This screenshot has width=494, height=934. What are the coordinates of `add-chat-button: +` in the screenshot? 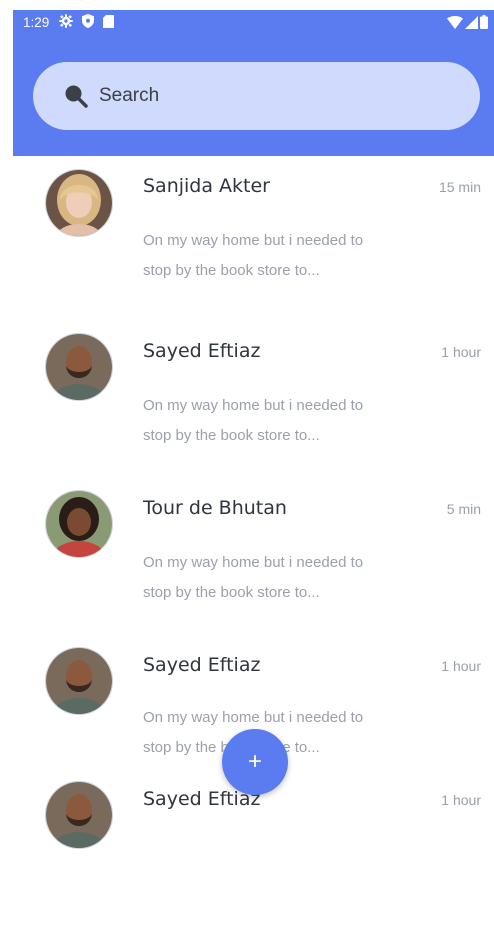 It's located at (255, 762).